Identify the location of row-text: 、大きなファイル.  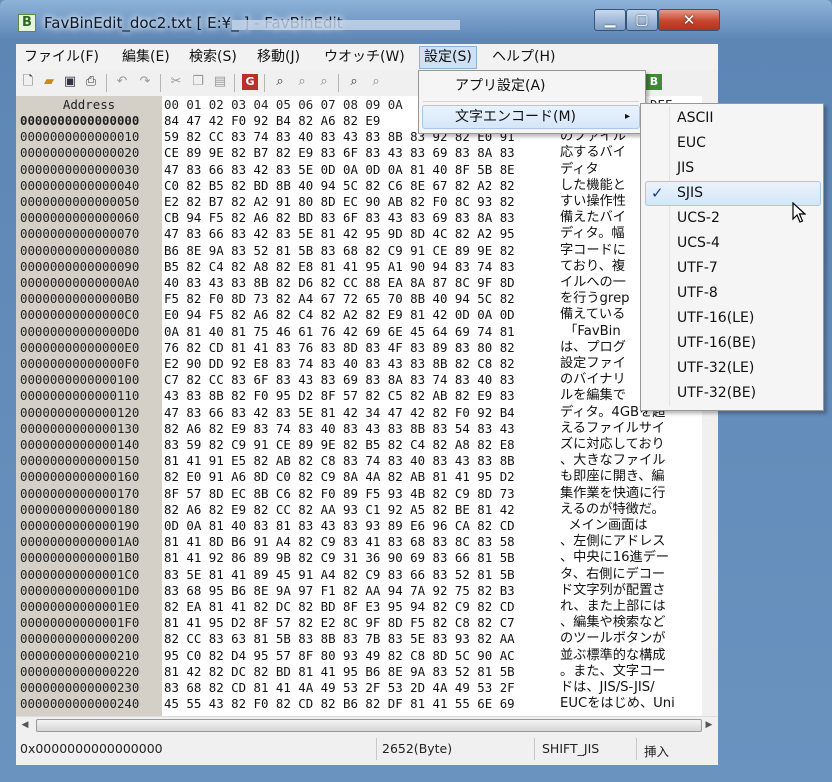
(613, 461).